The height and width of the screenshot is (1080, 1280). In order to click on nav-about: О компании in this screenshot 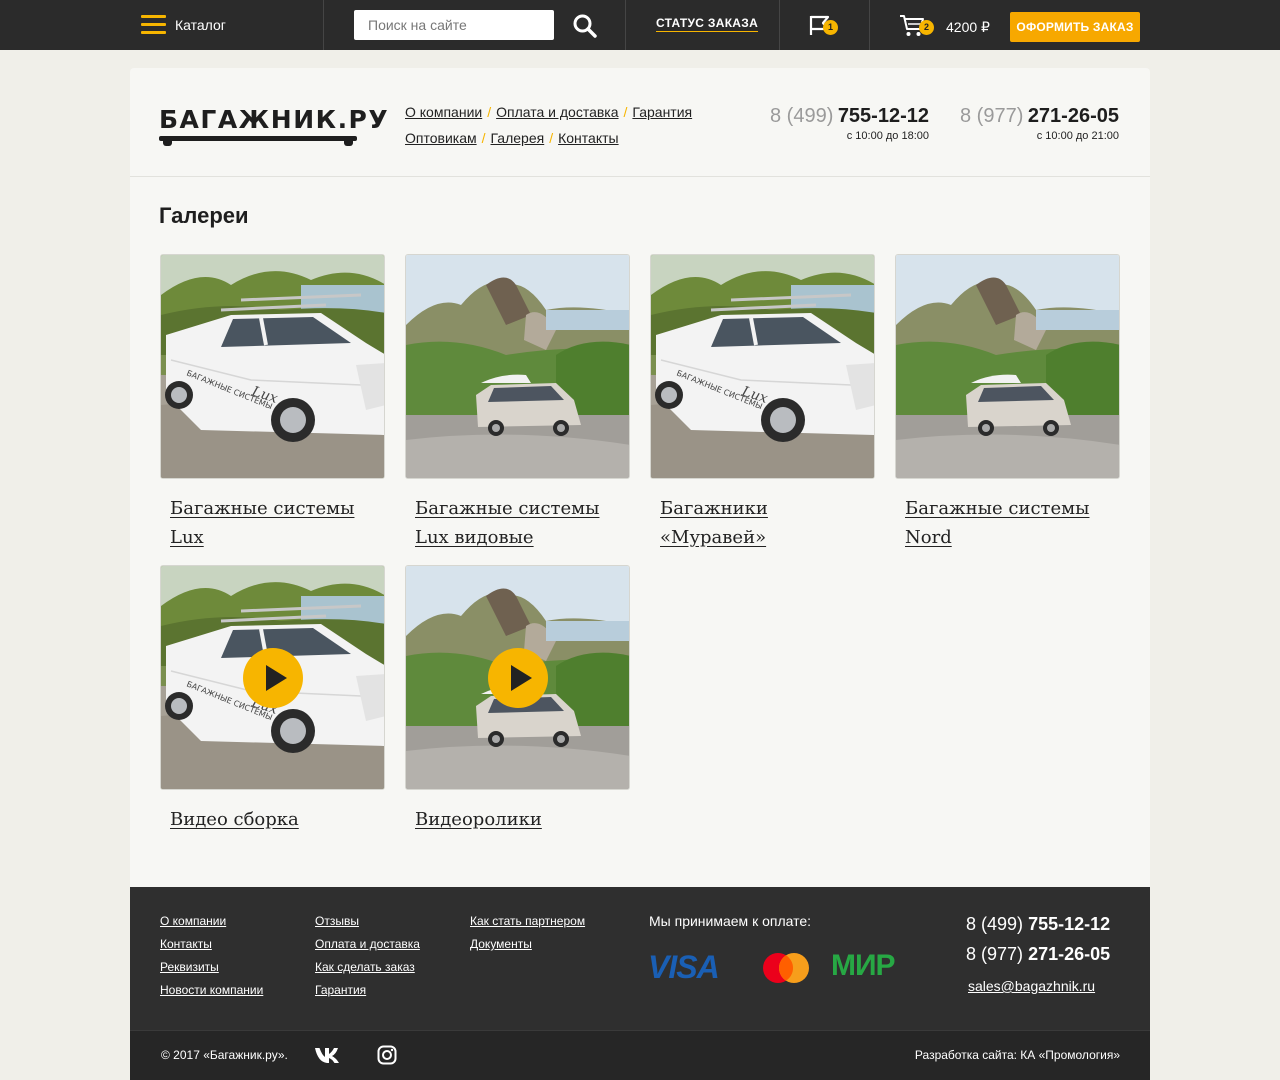, I will do `click(443, 112)`.